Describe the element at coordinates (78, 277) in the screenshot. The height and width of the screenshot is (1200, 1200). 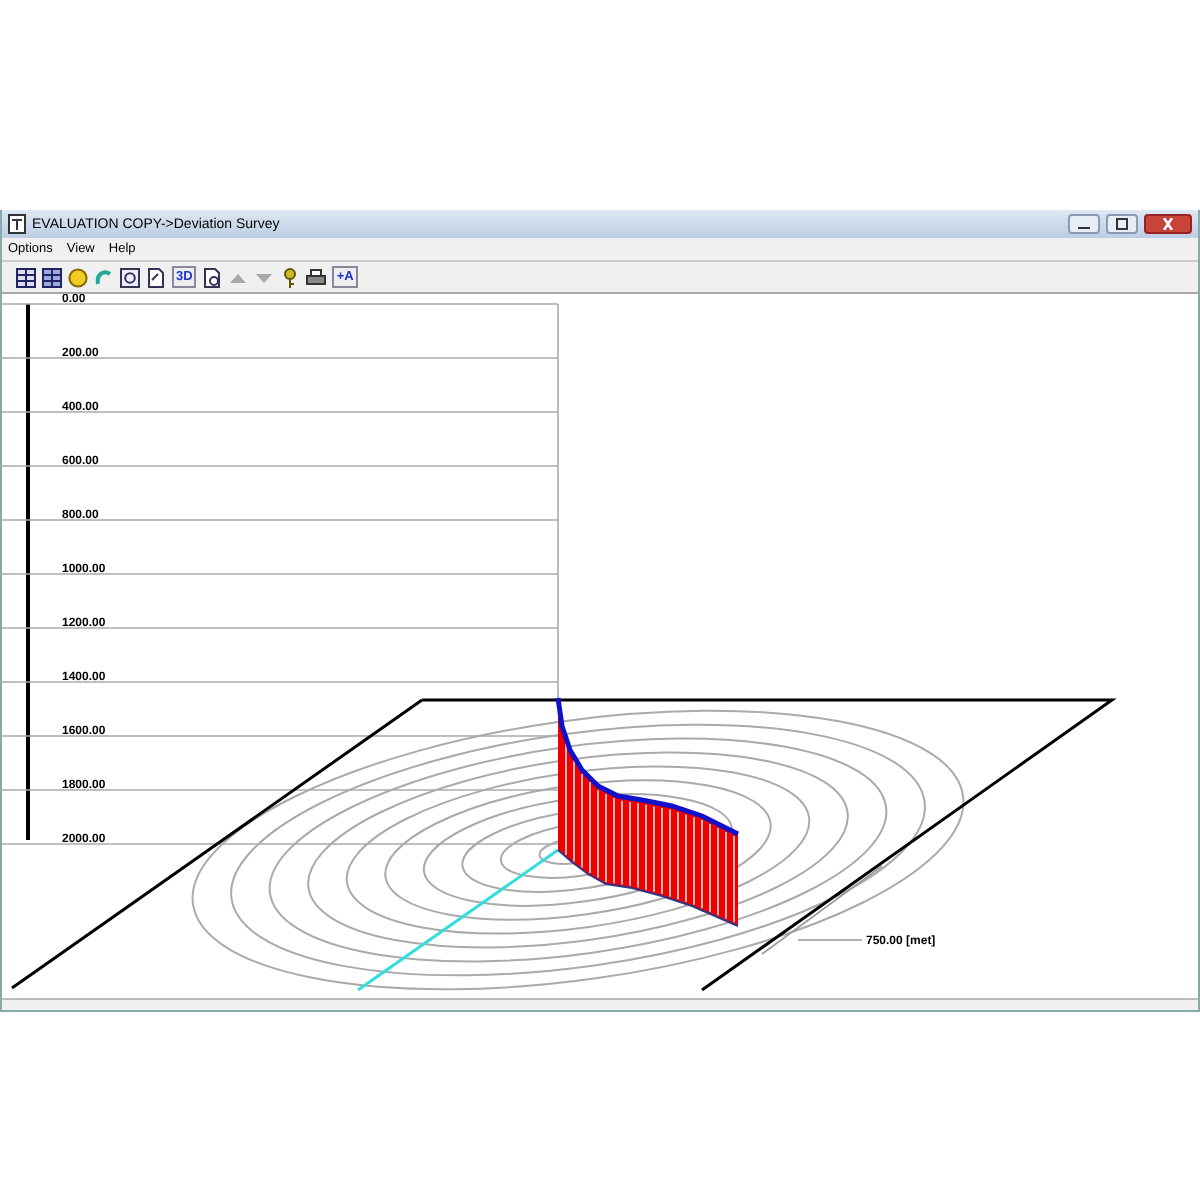
I see `smiley-icon` at that location.